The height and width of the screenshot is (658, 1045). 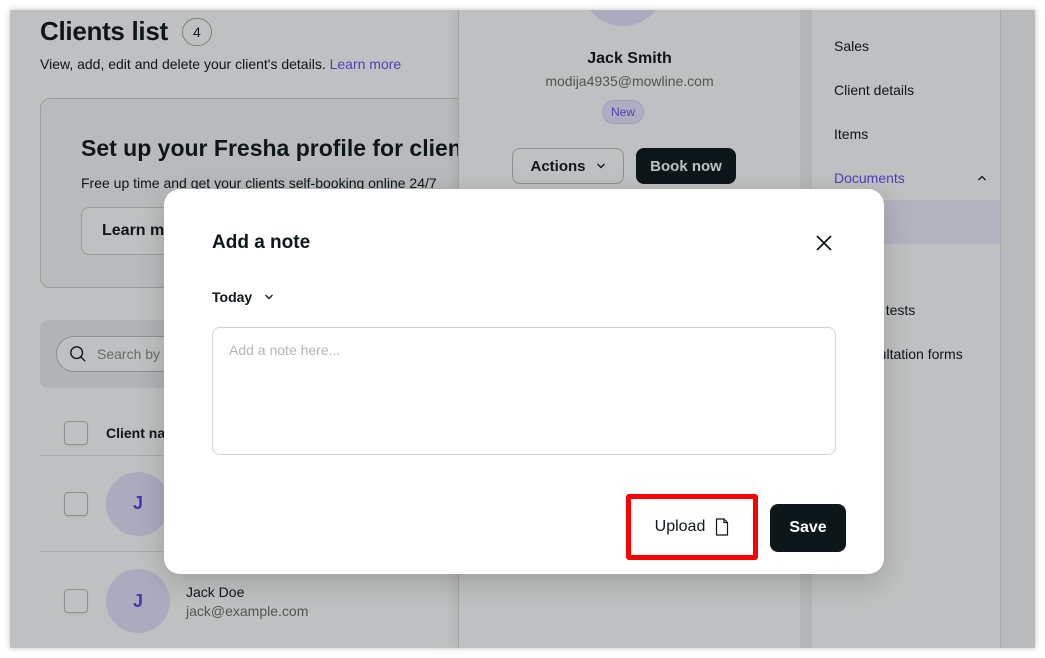 I want to click on note-textarea, so click(x=524, y=391).